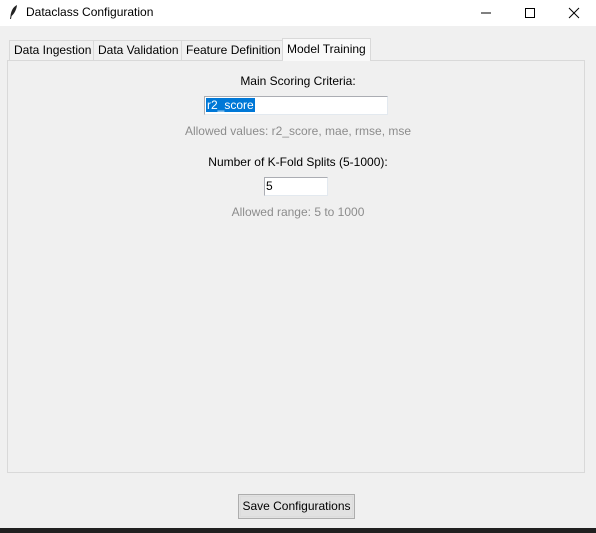 The width and height of the screenshot is (596, 533). I want to click on title-bar: Dataclass Configuration, so click(298, 13).